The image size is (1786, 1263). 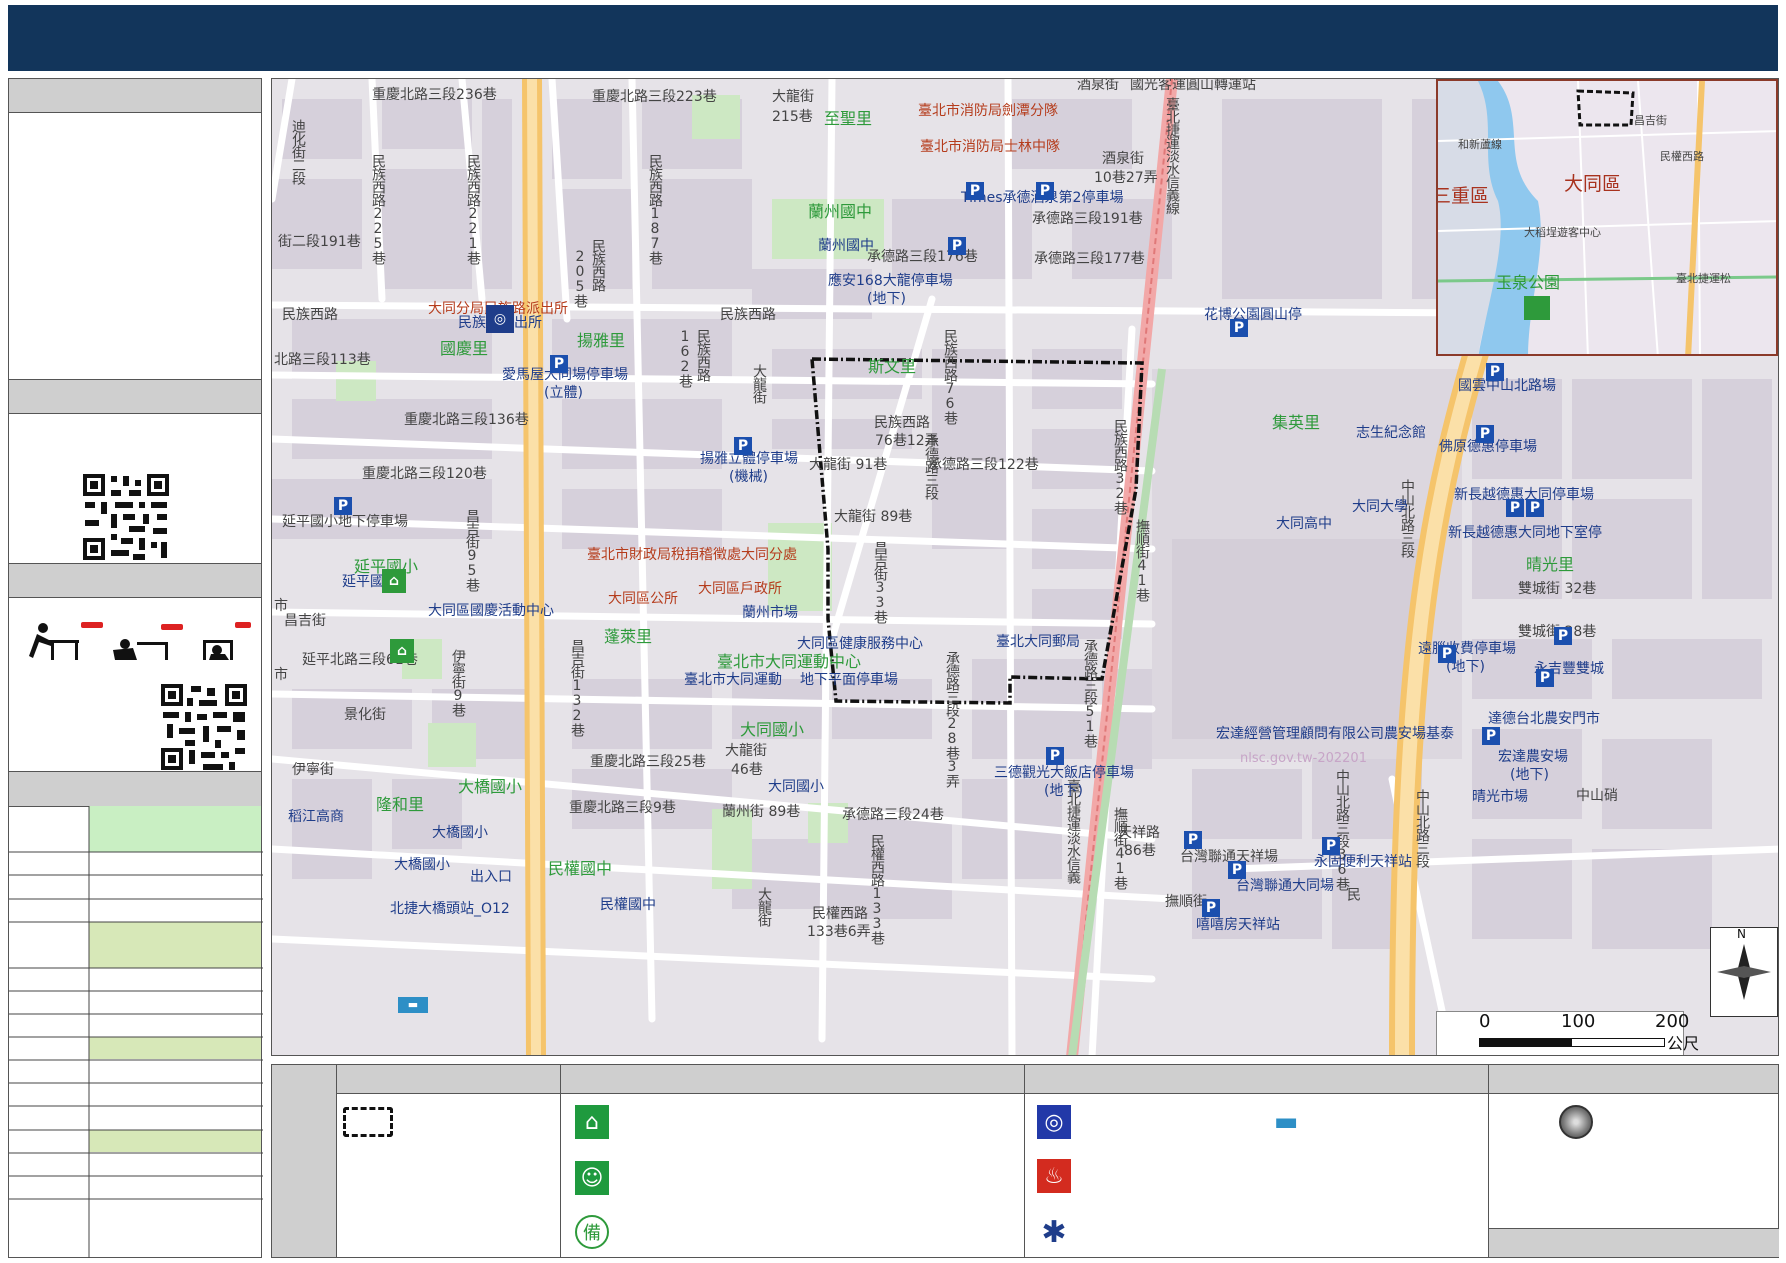 I want to click on poi-label: 晴光市場, so click(x=1500, y=797).